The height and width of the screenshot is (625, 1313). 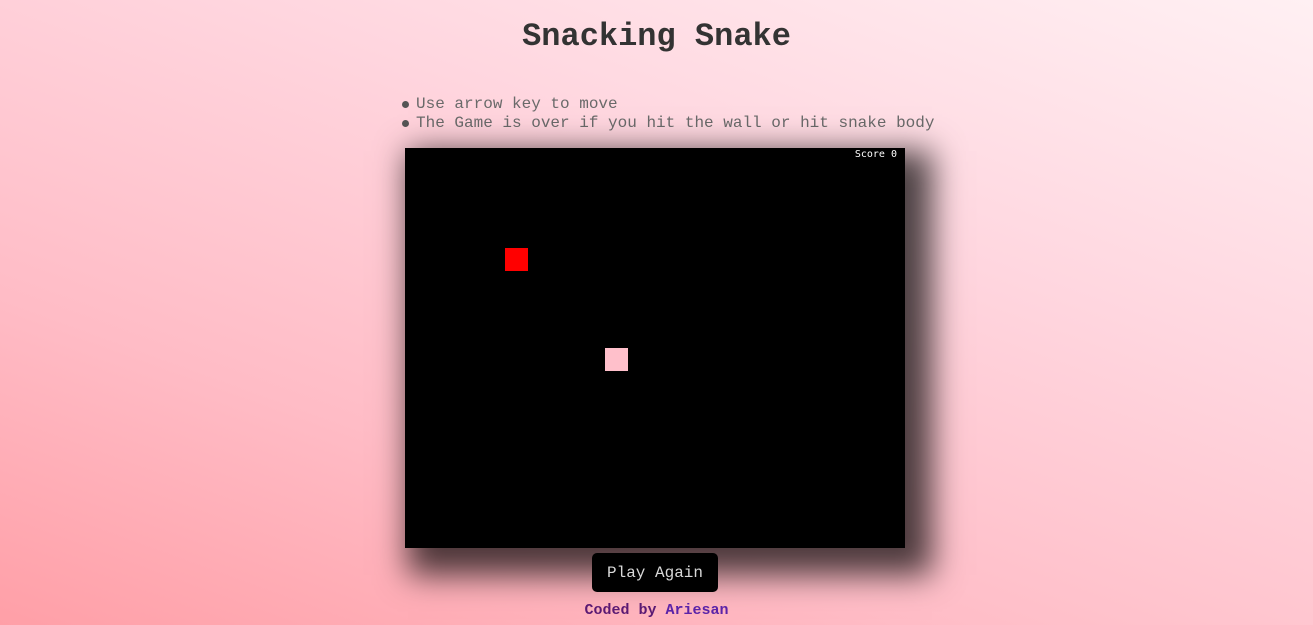 What do you see at coordinates (516, 259) in the screenshot?
I see `food-block` at bounding box center [516, 259].